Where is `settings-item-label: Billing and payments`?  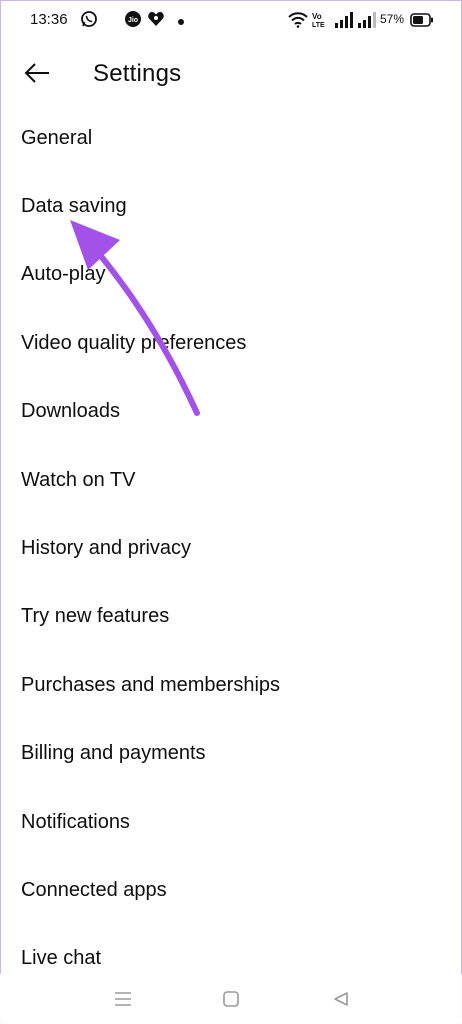 settings-item-label: Billing and payments is located at coordinates (113, 753).